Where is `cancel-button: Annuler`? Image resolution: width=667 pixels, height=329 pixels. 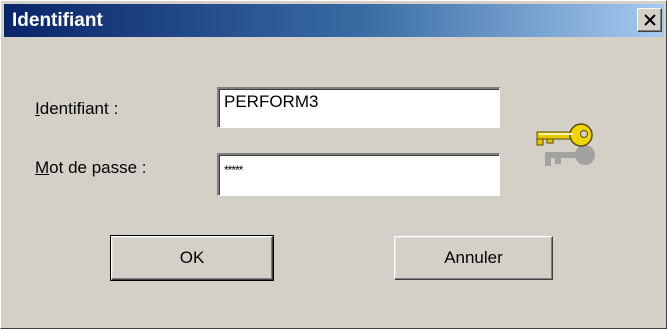
cancel-button: Annuler is located at coordinates (473, 258).